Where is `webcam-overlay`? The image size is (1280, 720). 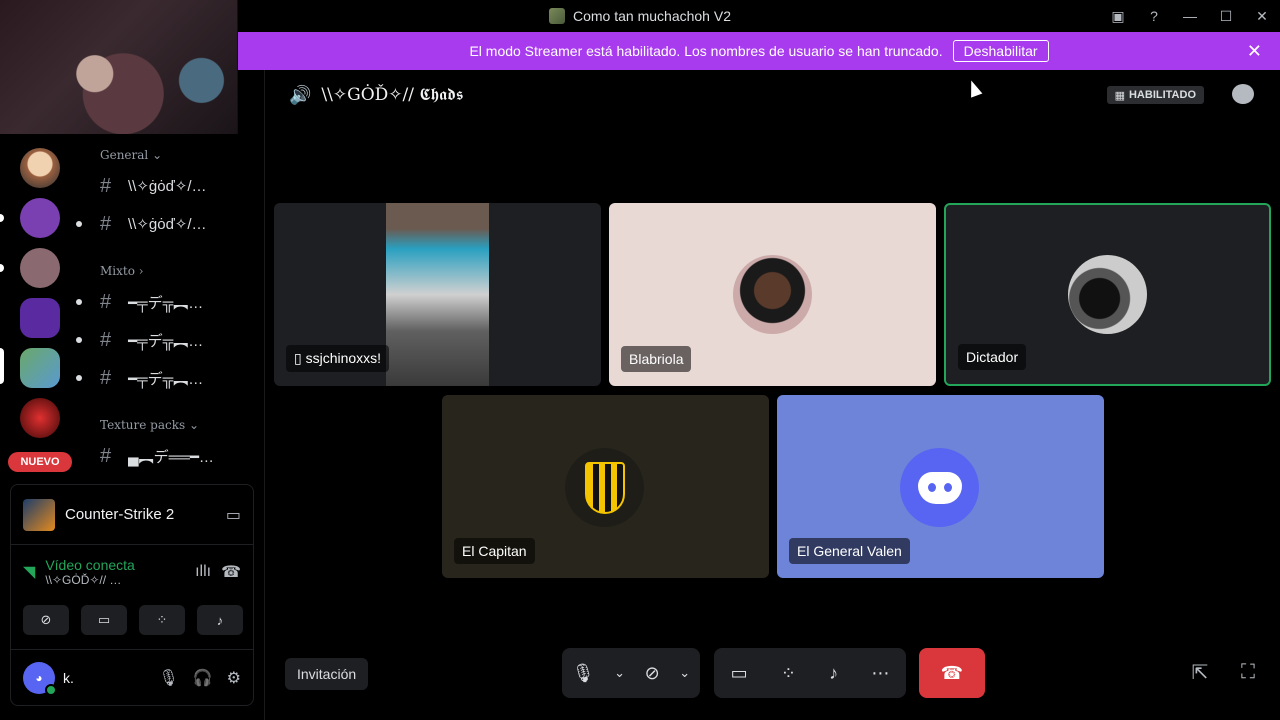
webcam-overlay is located at coordinates (119, 67).